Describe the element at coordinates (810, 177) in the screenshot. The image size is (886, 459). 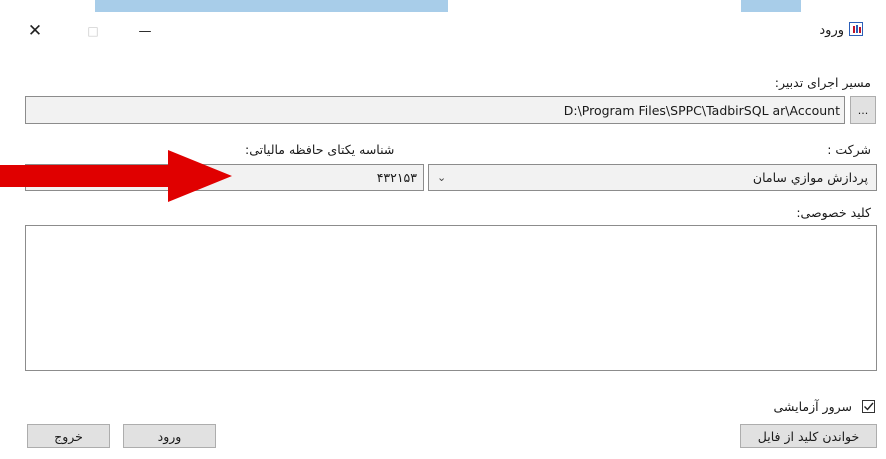
I see `company-value: پردازش موازي سامان` at that location.